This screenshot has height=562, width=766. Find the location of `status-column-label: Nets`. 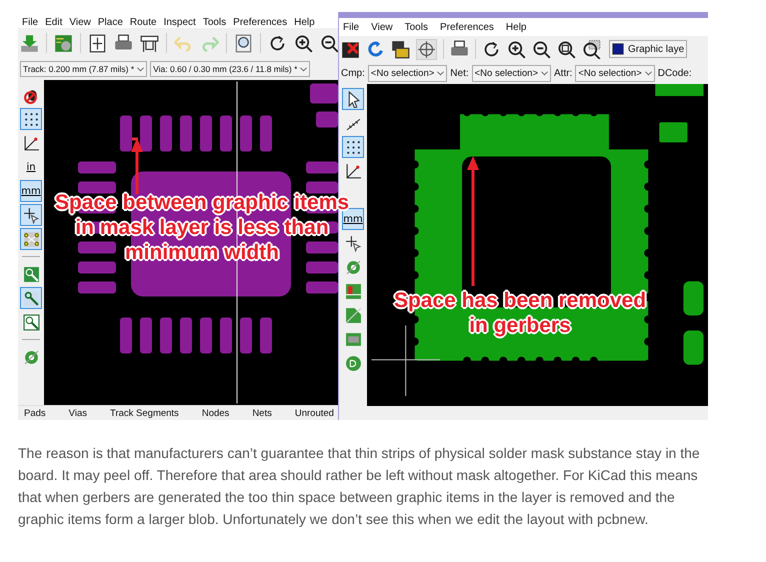

status-column-label: Nets is located at coordinates (262, 413).